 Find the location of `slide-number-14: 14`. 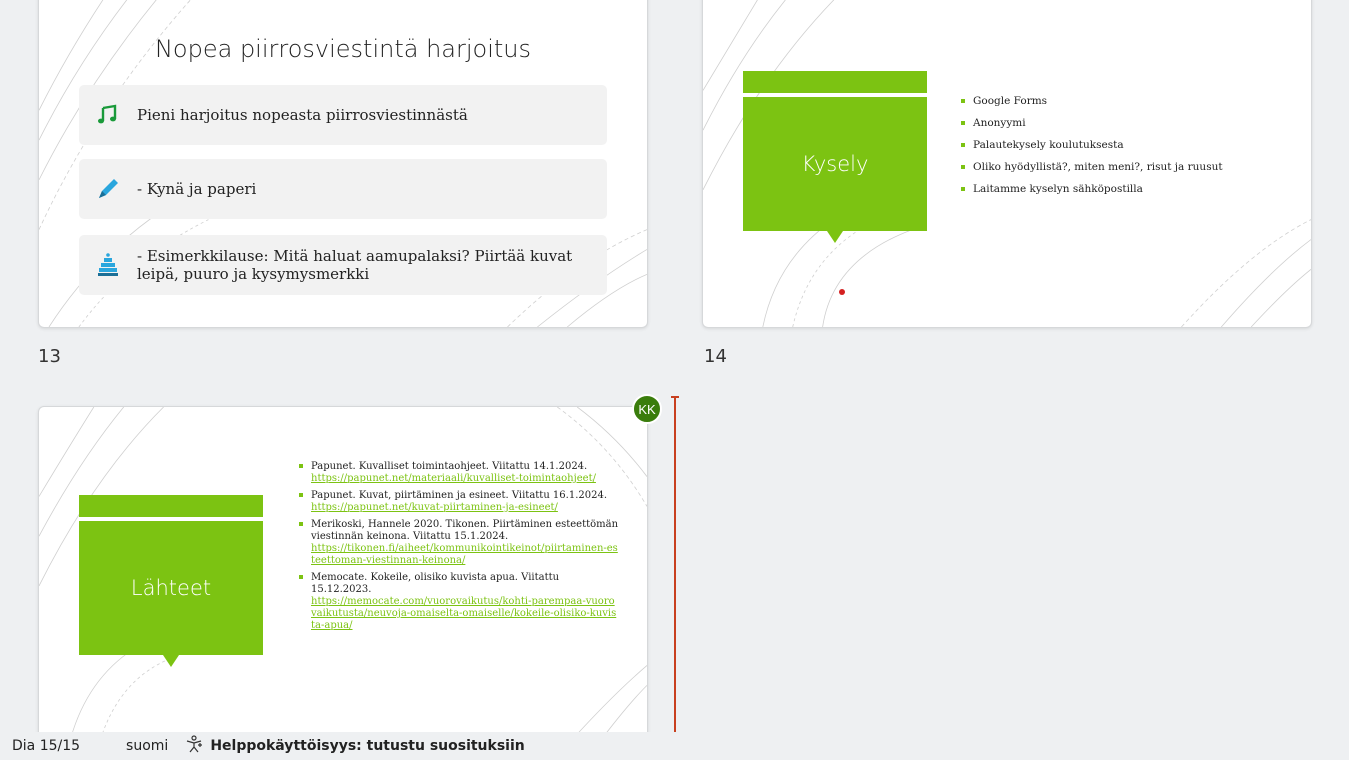

slide-number-14: 14 is located at coordinates (715, 356).